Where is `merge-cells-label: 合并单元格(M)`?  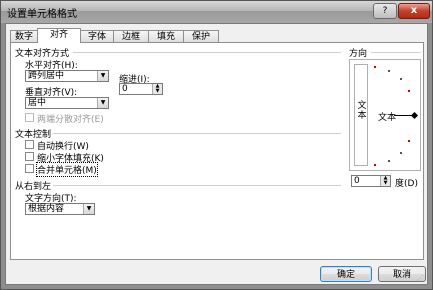
merge-cells-label: 合并单元格(M) is located at coordinates (67, 169).